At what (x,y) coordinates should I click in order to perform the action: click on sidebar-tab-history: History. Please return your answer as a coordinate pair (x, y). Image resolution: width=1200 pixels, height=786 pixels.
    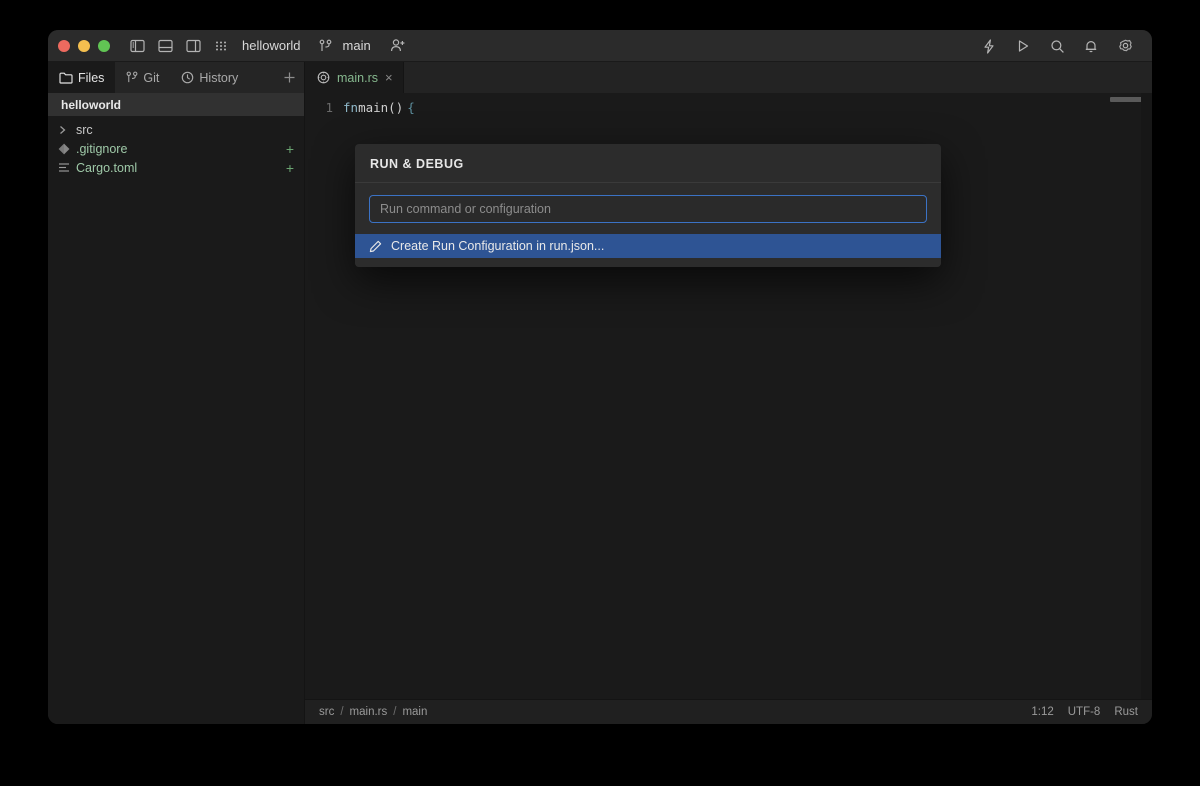
    Looking at the image, I should click on (209, 77).